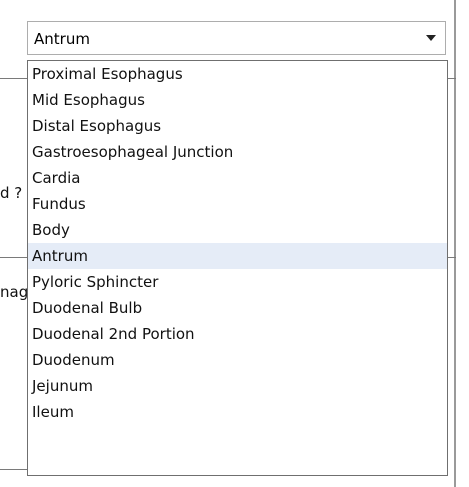  I want to click on location-select-value: Antrum, so click(62, 39).